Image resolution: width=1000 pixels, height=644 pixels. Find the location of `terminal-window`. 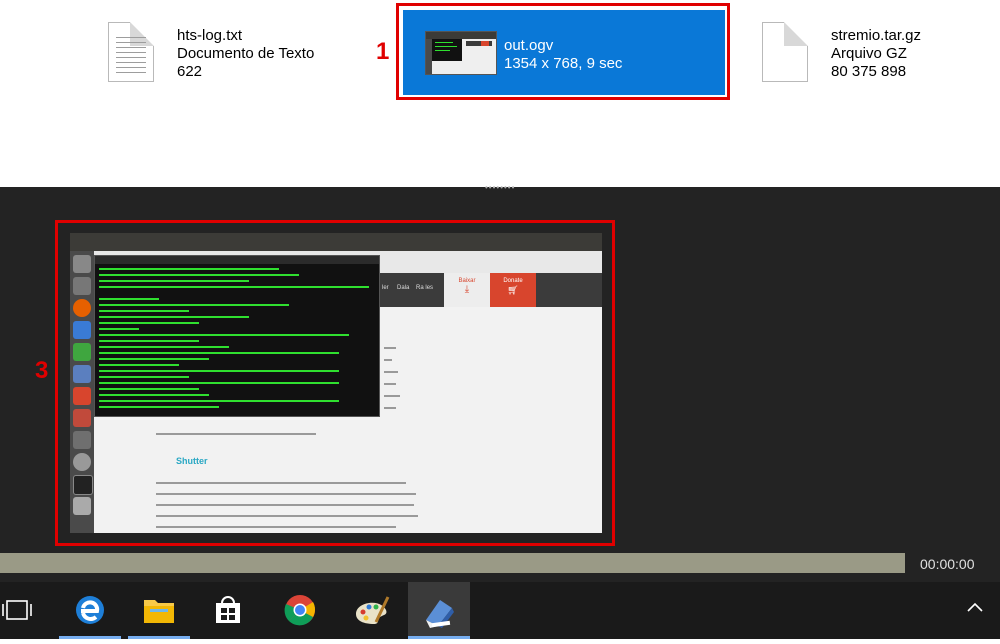

terminal-window is located at coordinates (237, 336).